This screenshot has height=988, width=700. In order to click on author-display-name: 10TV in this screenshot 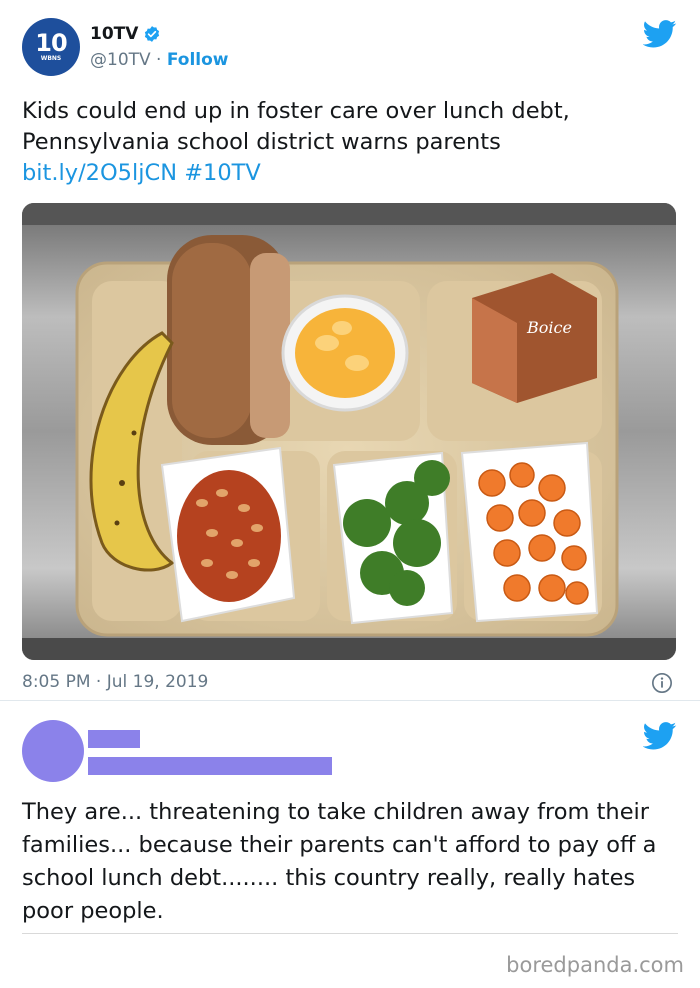, I will do `click(114, 34)`.